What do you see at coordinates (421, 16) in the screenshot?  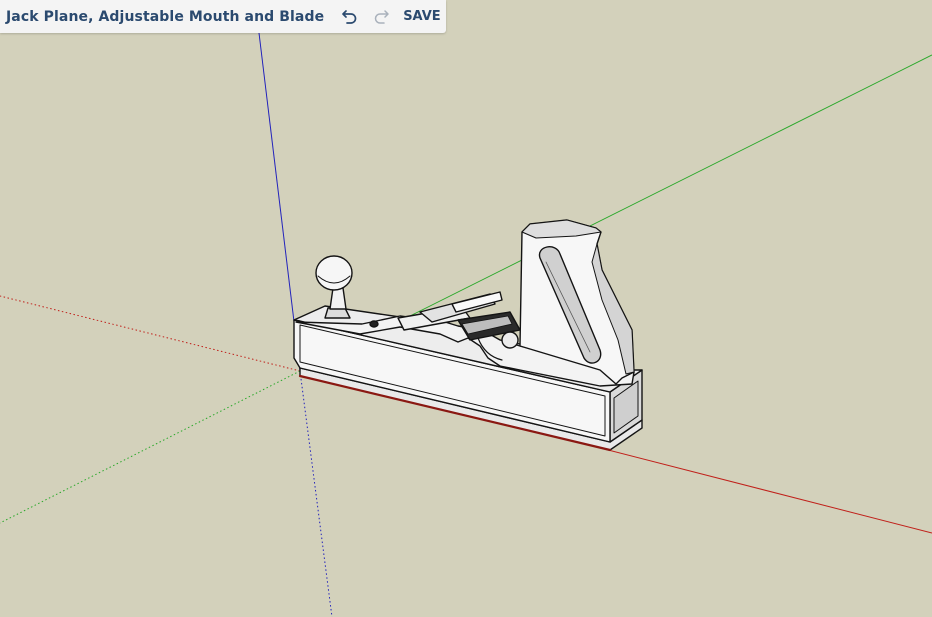 I see `save-button: SAVE` at bounding box center [421, 16].